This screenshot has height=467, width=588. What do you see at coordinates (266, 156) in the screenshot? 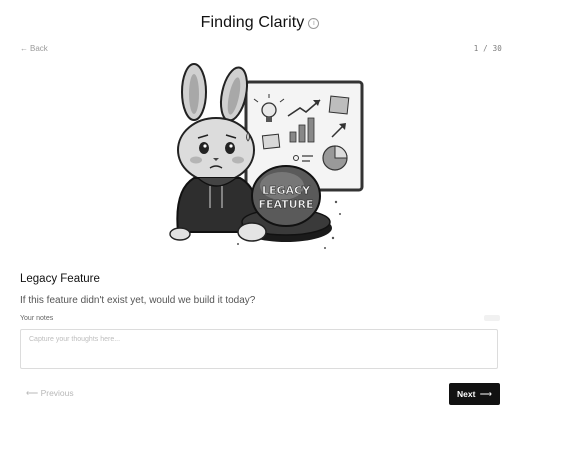
I see `legacy-feature-illustration: LEGACY FEATURE` at bounding box center [266, 156].